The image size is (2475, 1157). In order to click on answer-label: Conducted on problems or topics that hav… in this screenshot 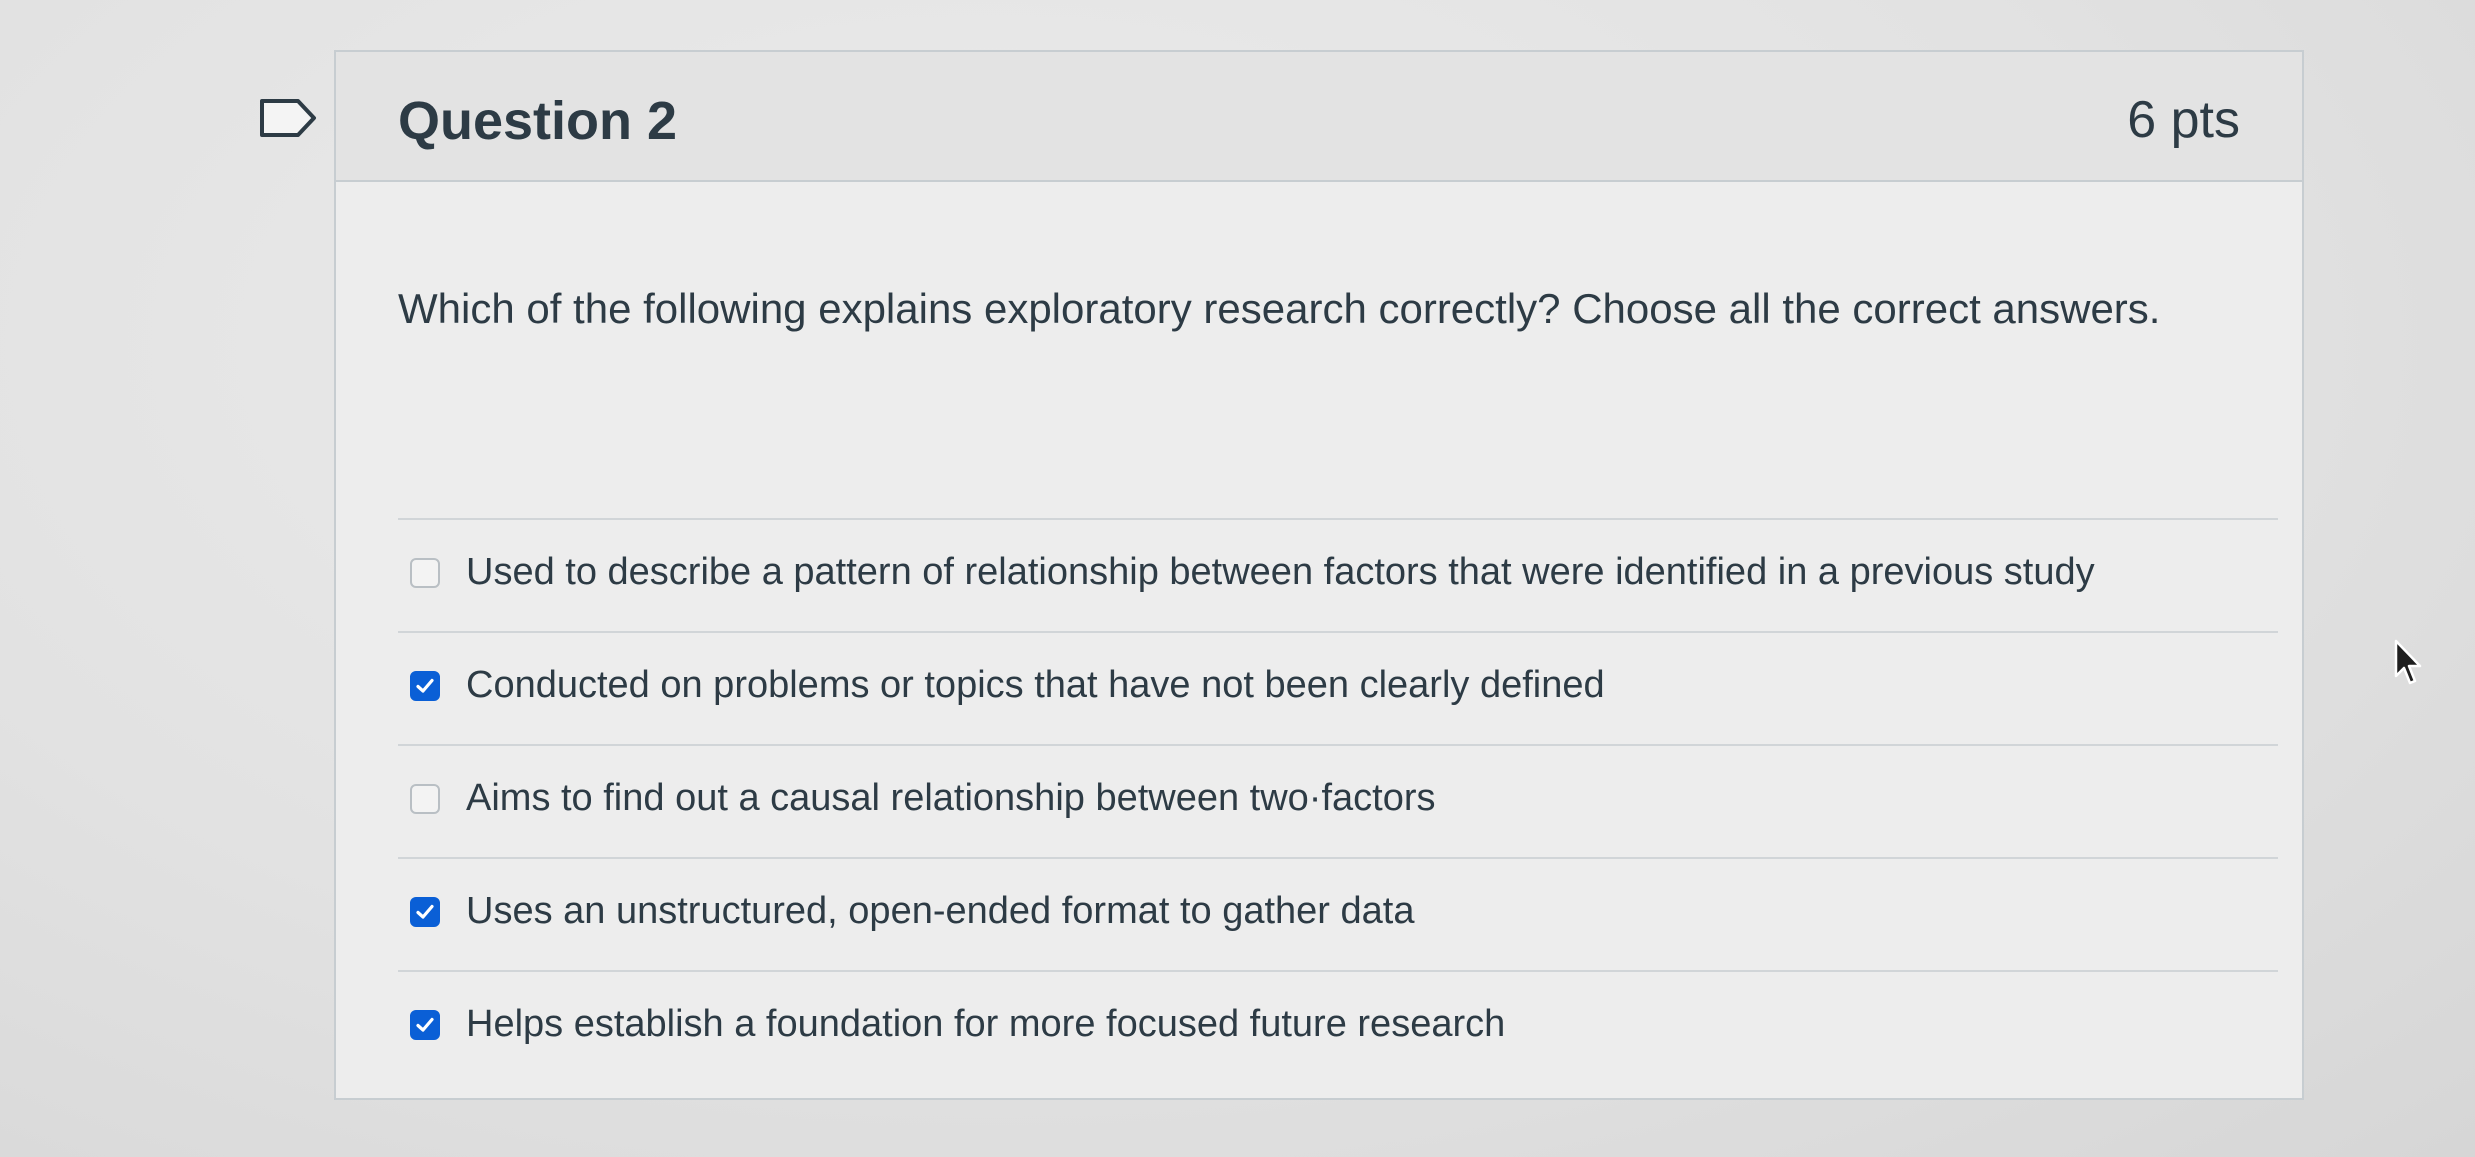, I will do `click(1035, 685)`.